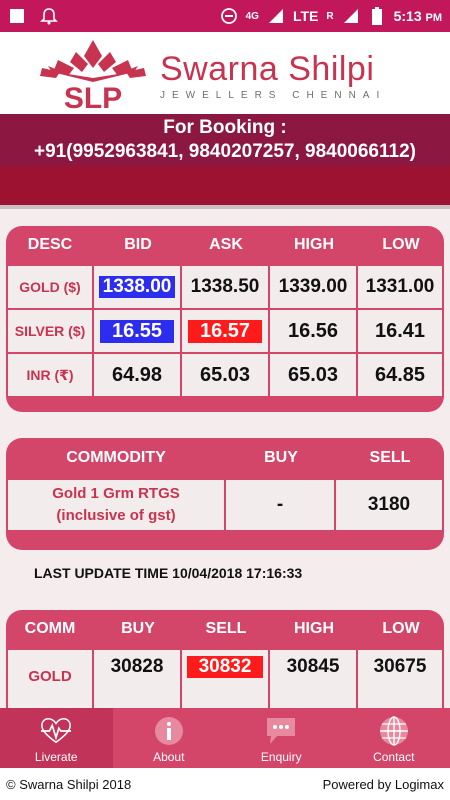 This screenshot has width=450, height=800. Describe the element at coordinates (225, 458) in the screenshot. I see `commodity-table-header: COMMODITY BUY SELL` at that location.